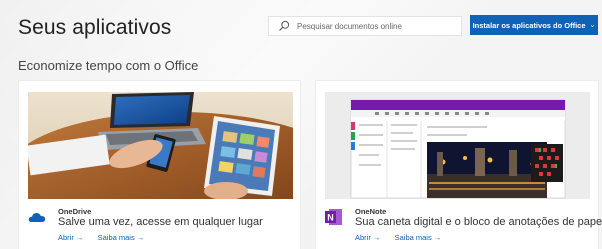  Describe the element at coordinates (75, 211) in the screenshot. I see `app-name: OneDrive` at that location.